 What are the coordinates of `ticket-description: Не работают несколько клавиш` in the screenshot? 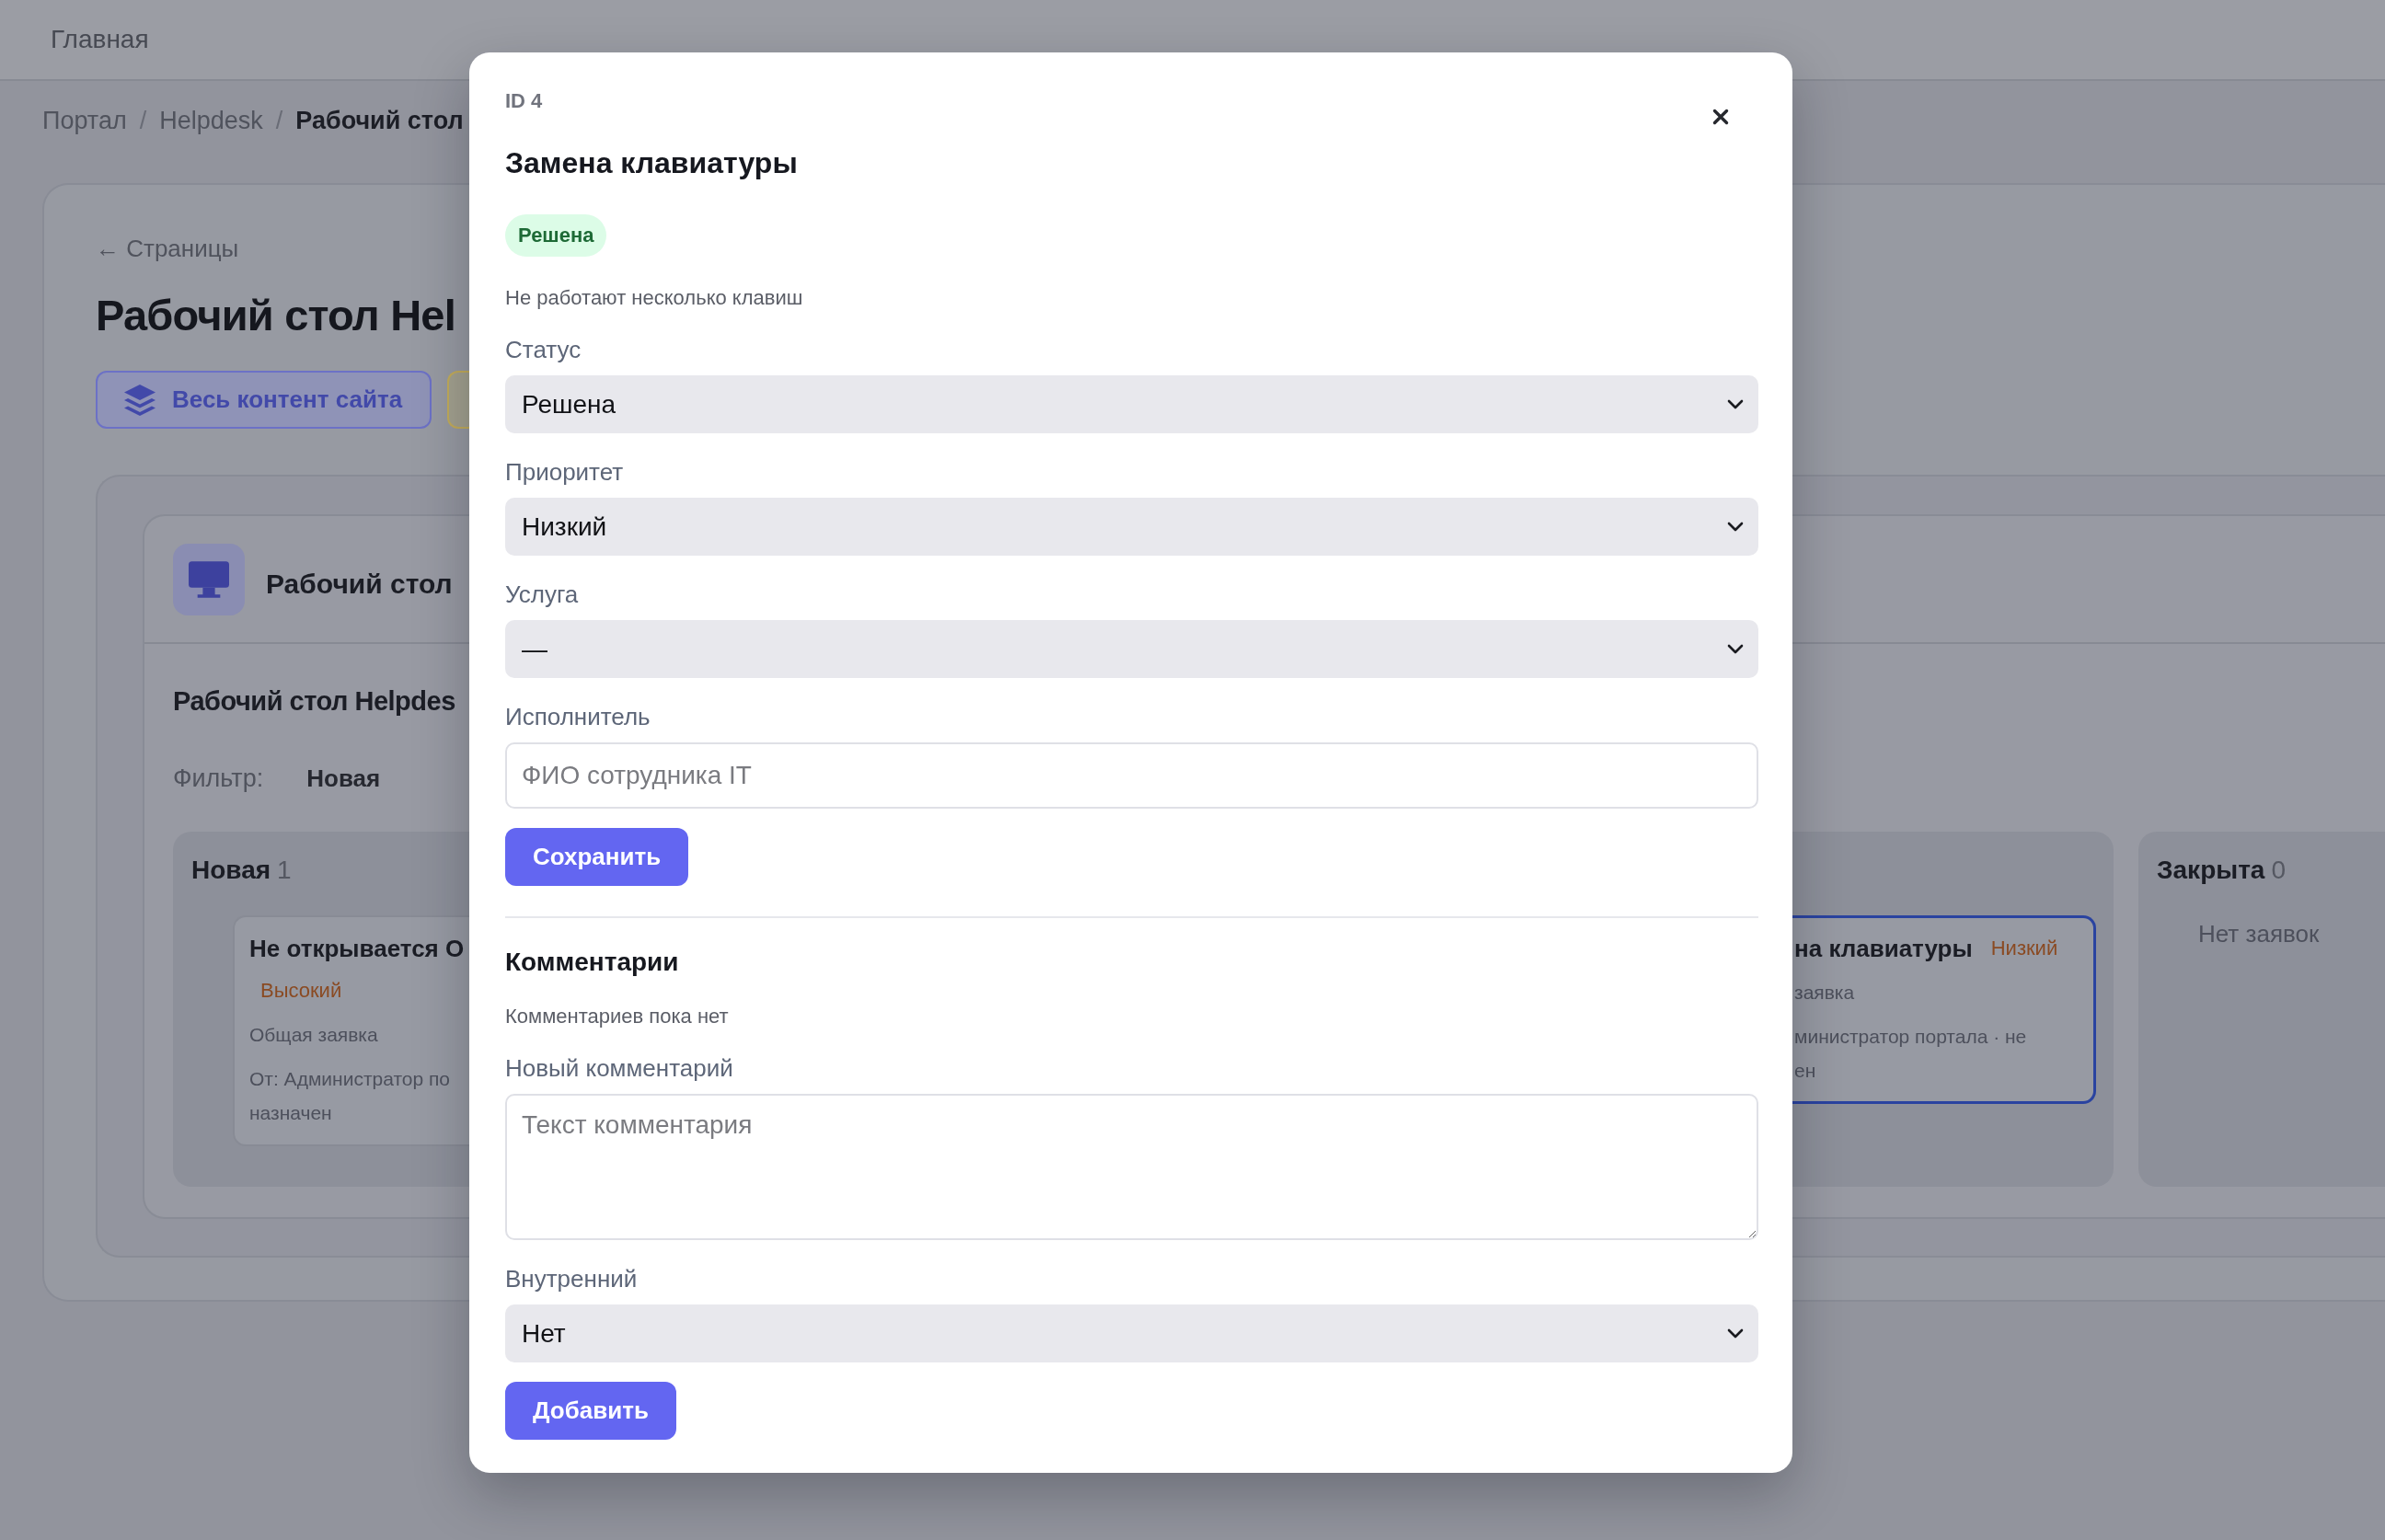 It's located at (654, 298).